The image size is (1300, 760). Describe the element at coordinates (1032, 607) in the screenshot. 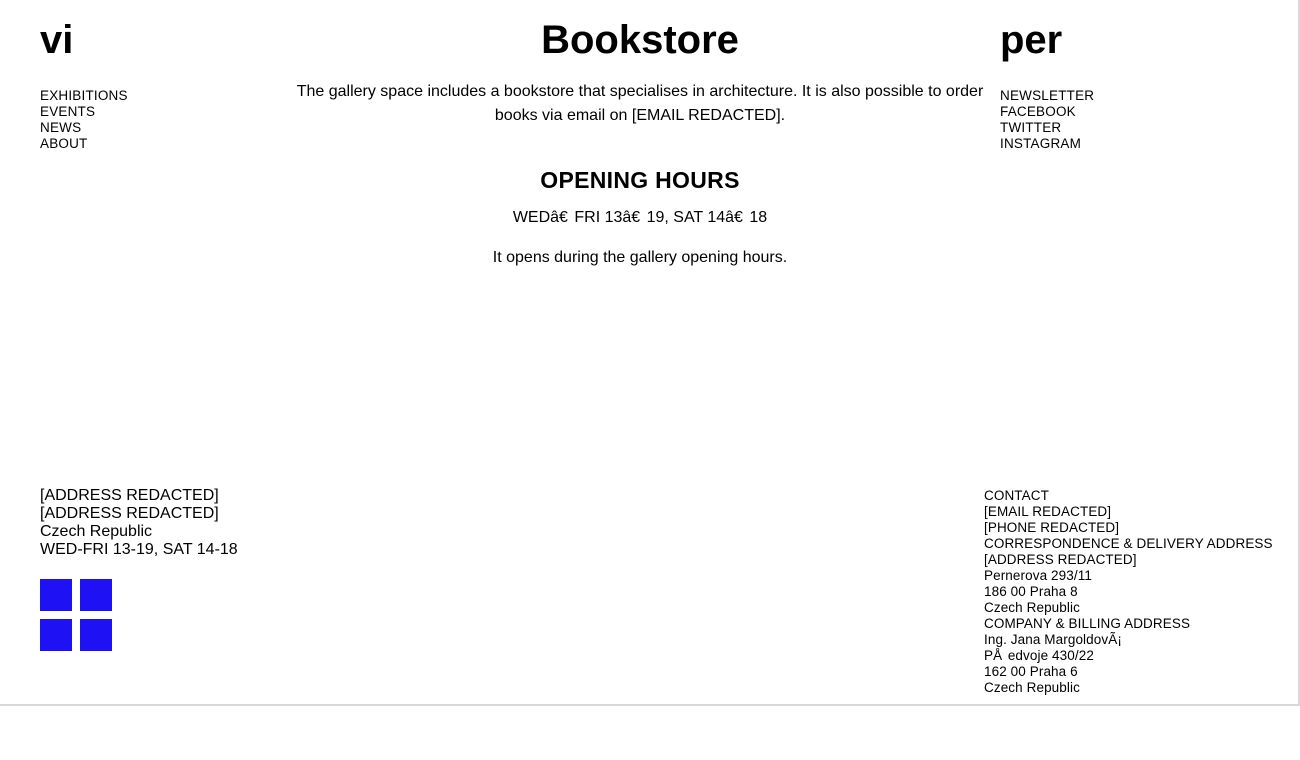

I see `delivery-address-line: Czech Republic` at that location.